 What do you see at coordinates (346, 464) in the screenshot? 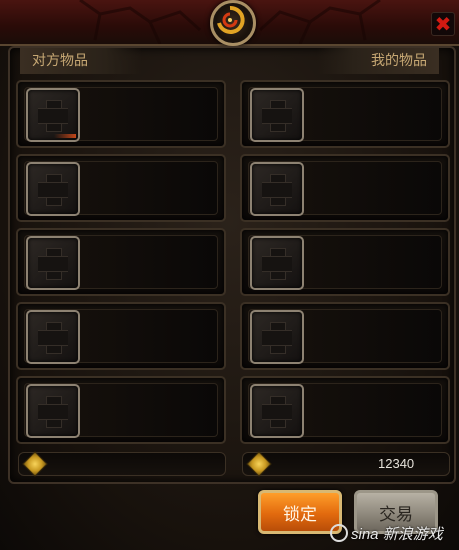
I see `my-gold-input` at bounding box center [346, 464].